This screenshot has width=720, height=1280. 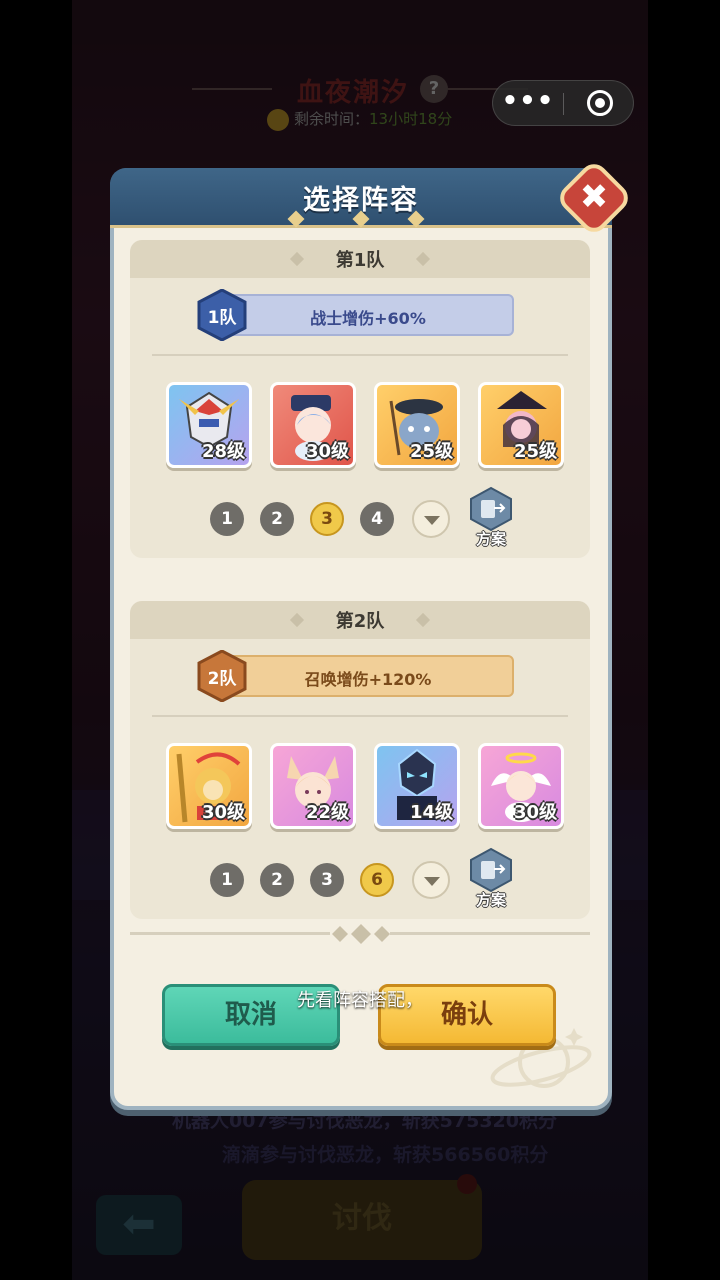 What do you see at coordinates (327, 519) in the screenshot?
I see `formation-slot-selected: 3` at bounding box center [327, 519].